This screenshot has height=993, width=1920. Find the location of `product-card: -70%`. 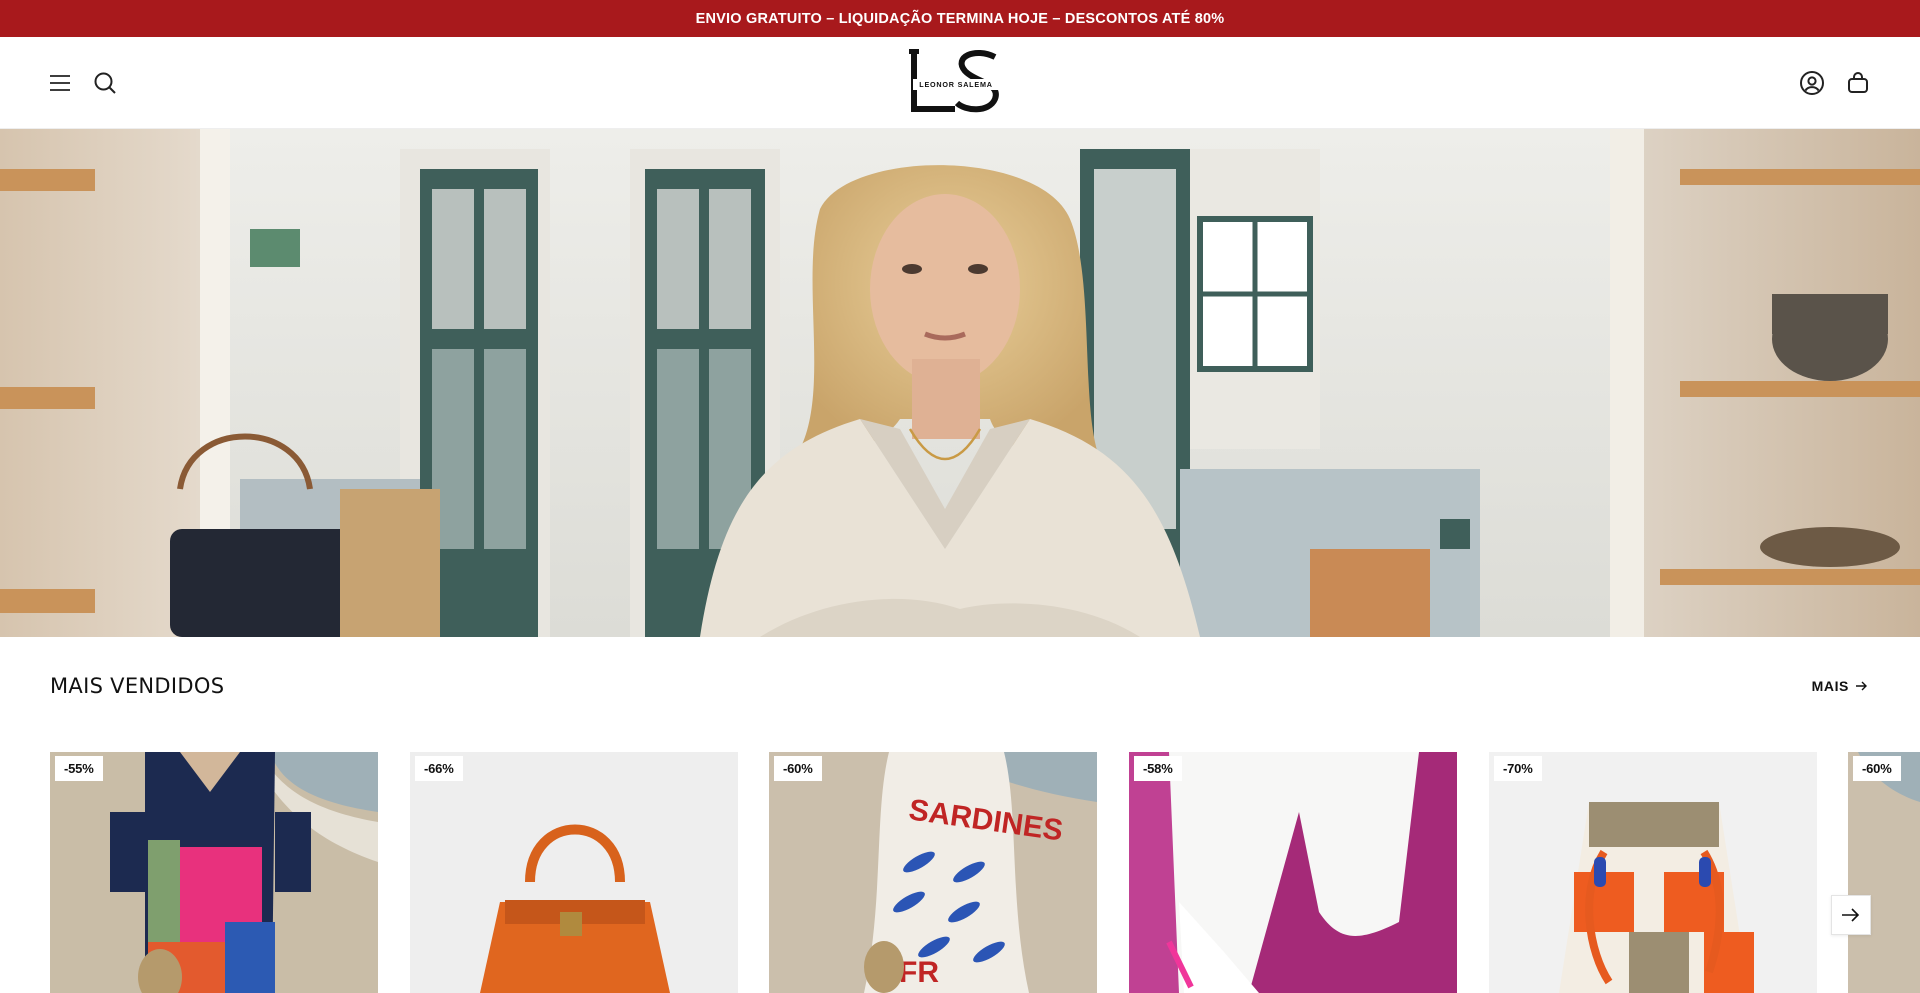

product-card: -70% is located at coordinates (1653, 872).